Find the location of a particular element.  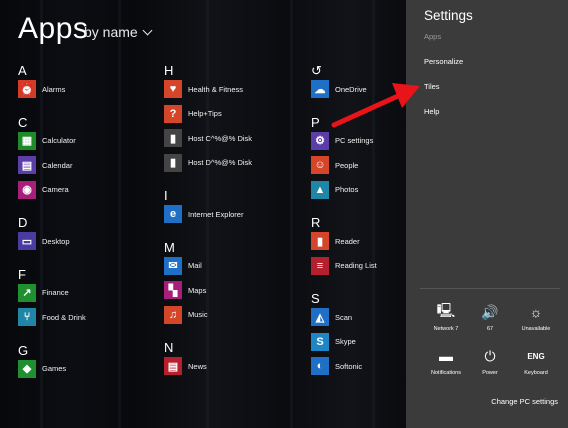

app-label: Food & Drink is located at coordinates (64, 317).